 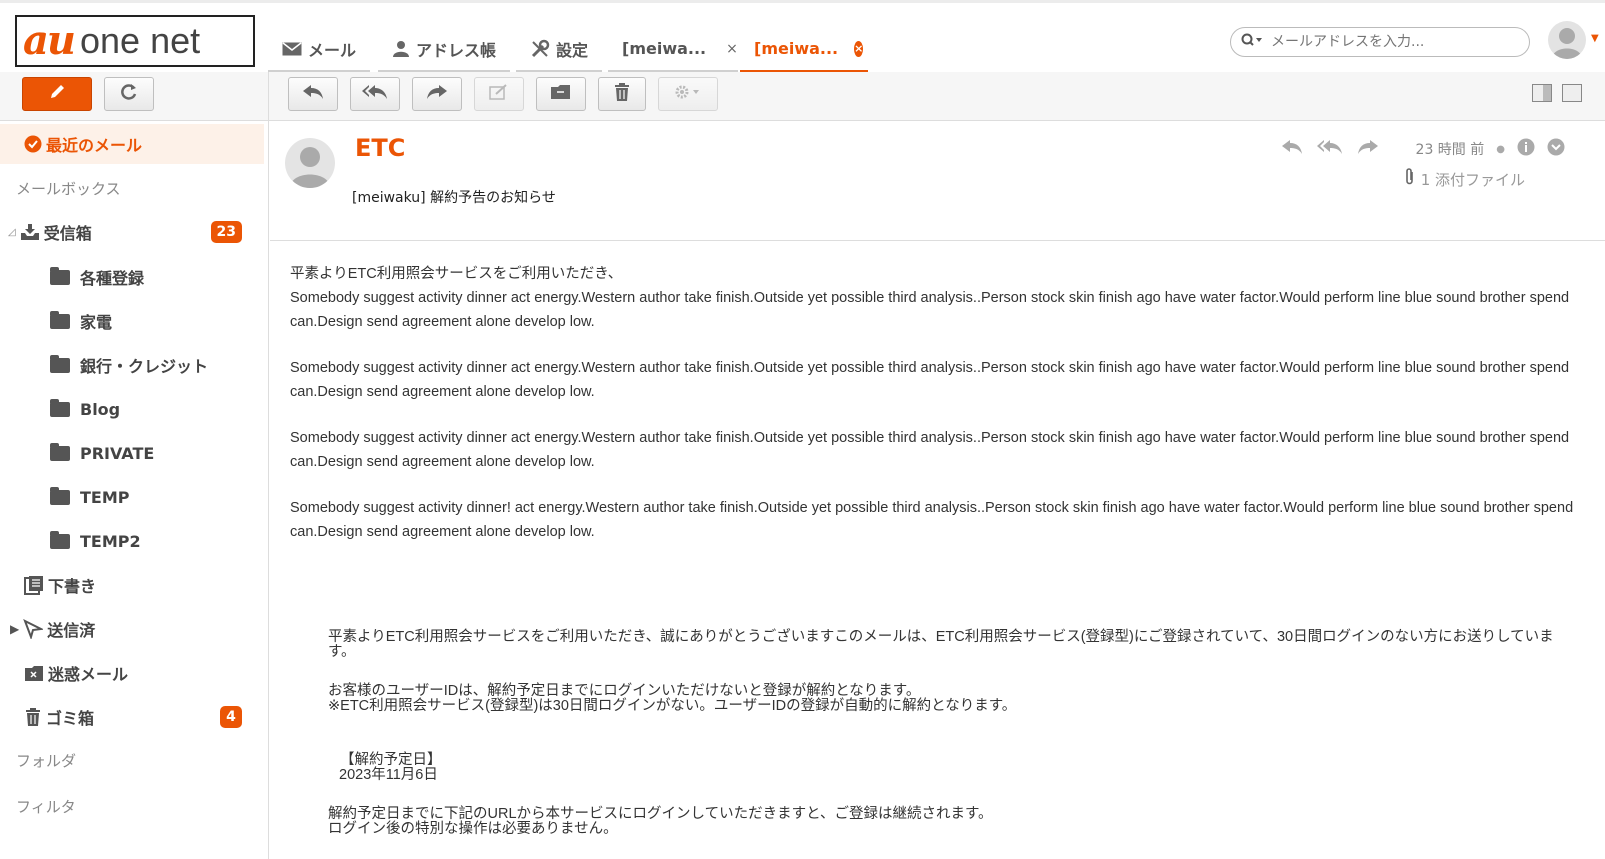 What do you see at coordinates (226, 232) in the screenshot?
I see `unread-count-badge: 23` at bounding box center [226, 232].